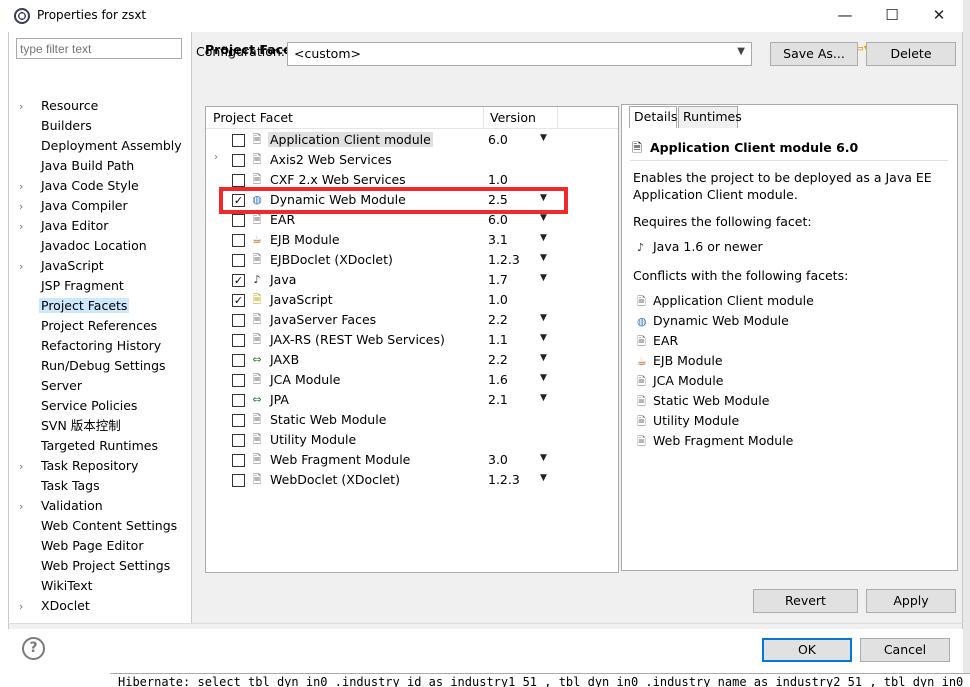 The image size is (970, 687). What do you see at coordinates (412, 320) in the screenshot?
I see `facet-row: 🗎 JavaServer Faces 2.2 ▼` at bounding box center [412, 320].